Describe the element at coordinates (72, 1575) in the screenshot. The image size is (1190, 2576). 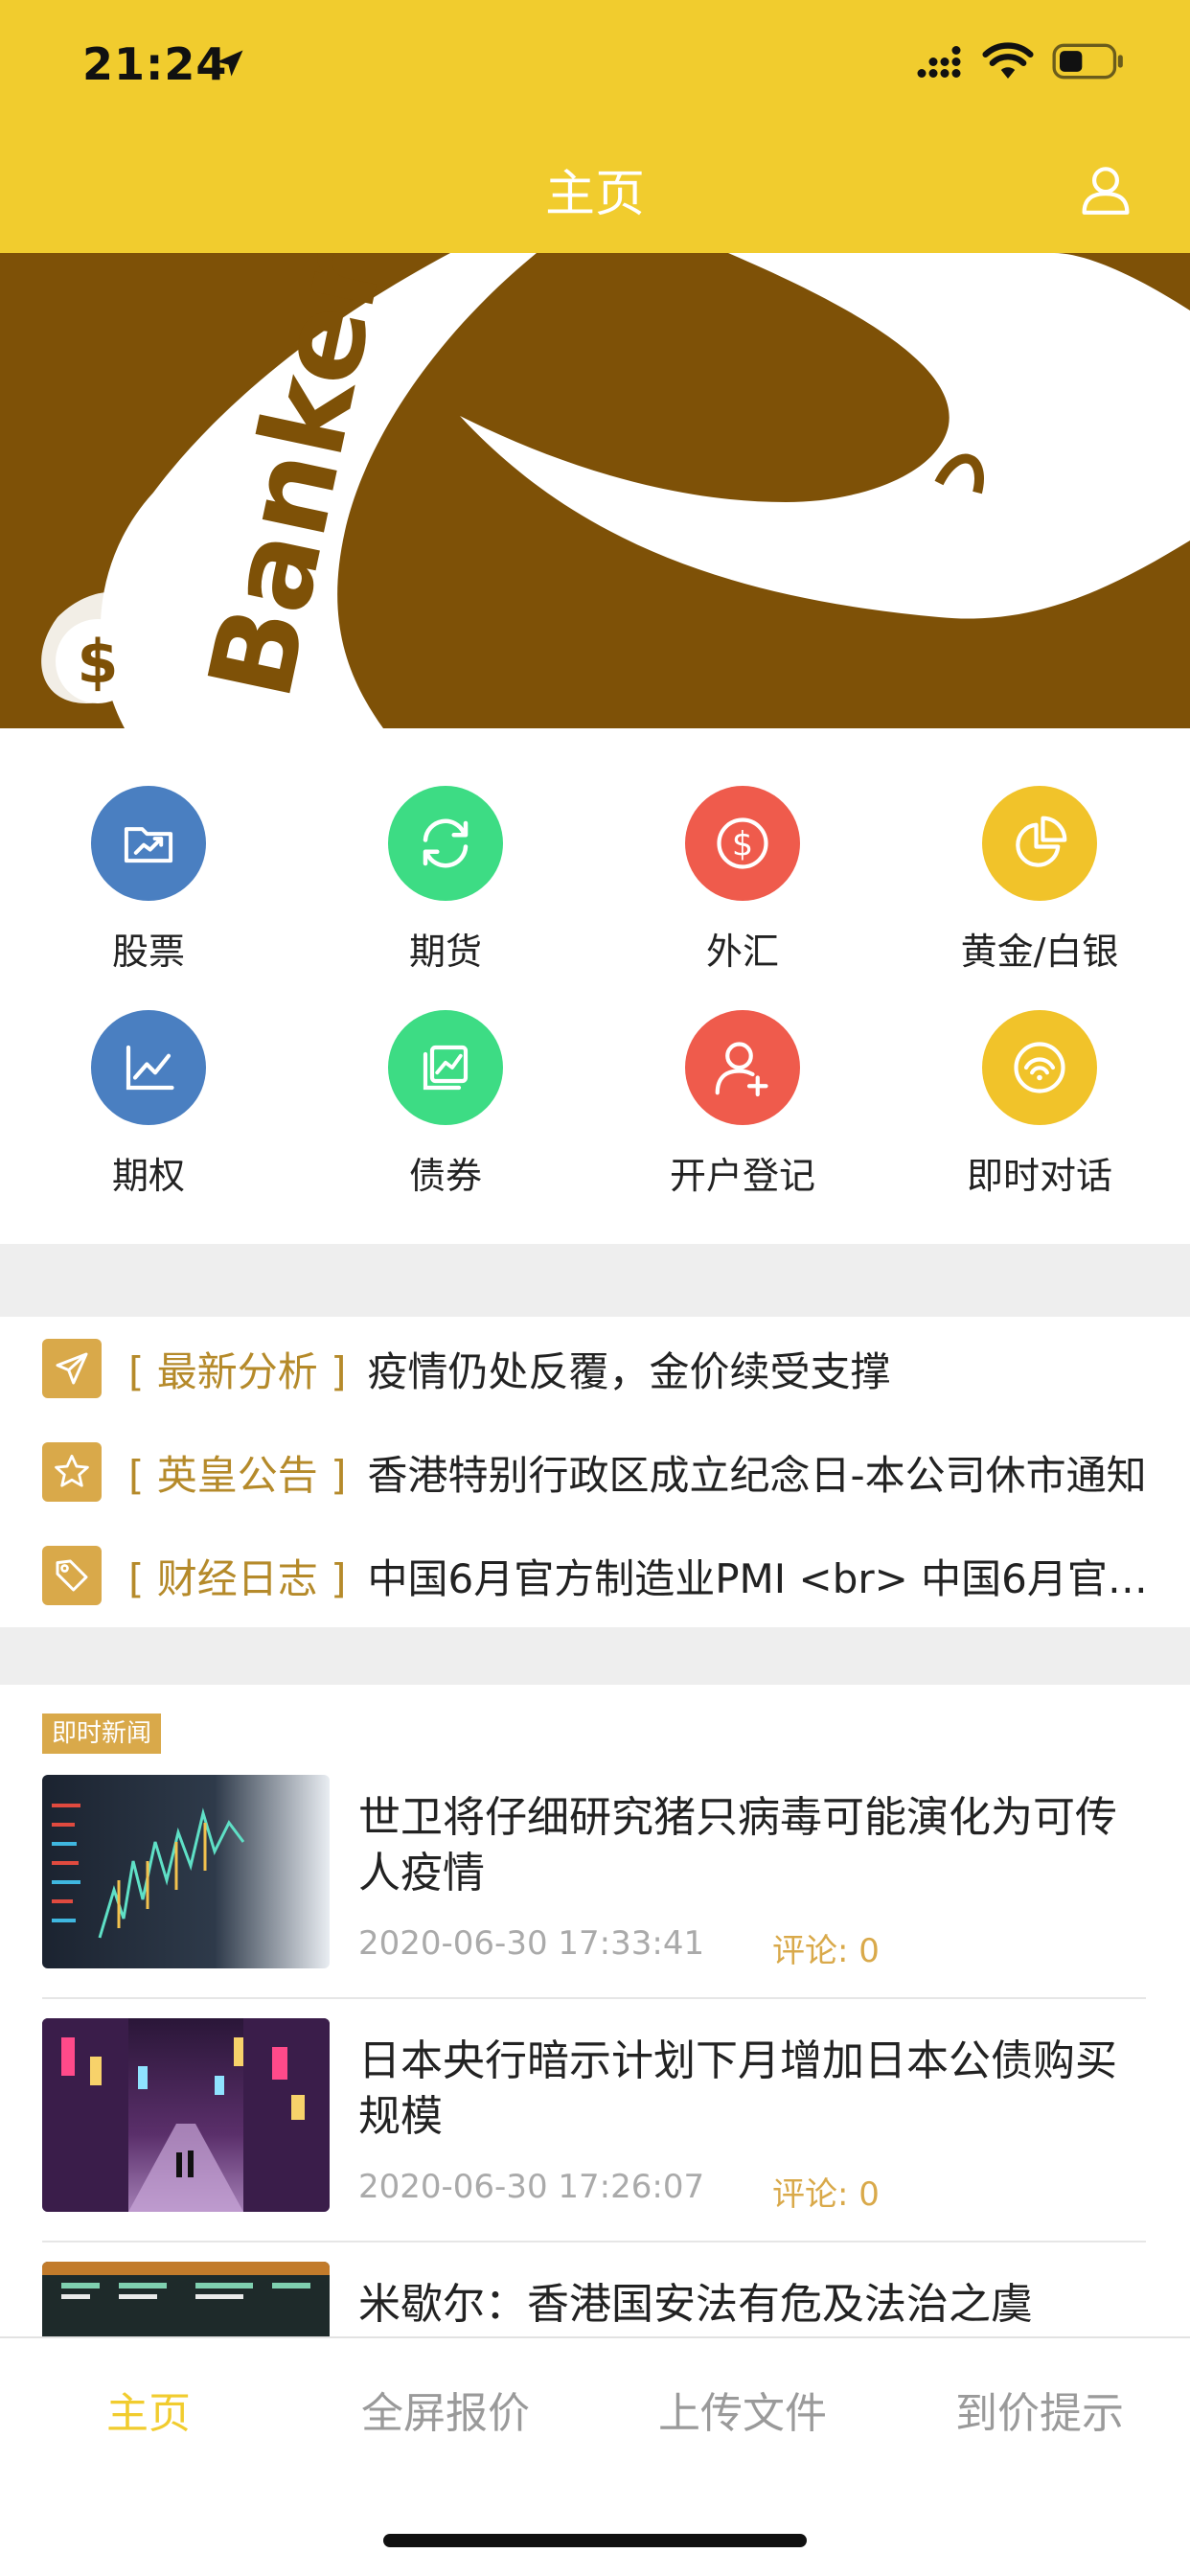
I see `tag-icon` at that location.